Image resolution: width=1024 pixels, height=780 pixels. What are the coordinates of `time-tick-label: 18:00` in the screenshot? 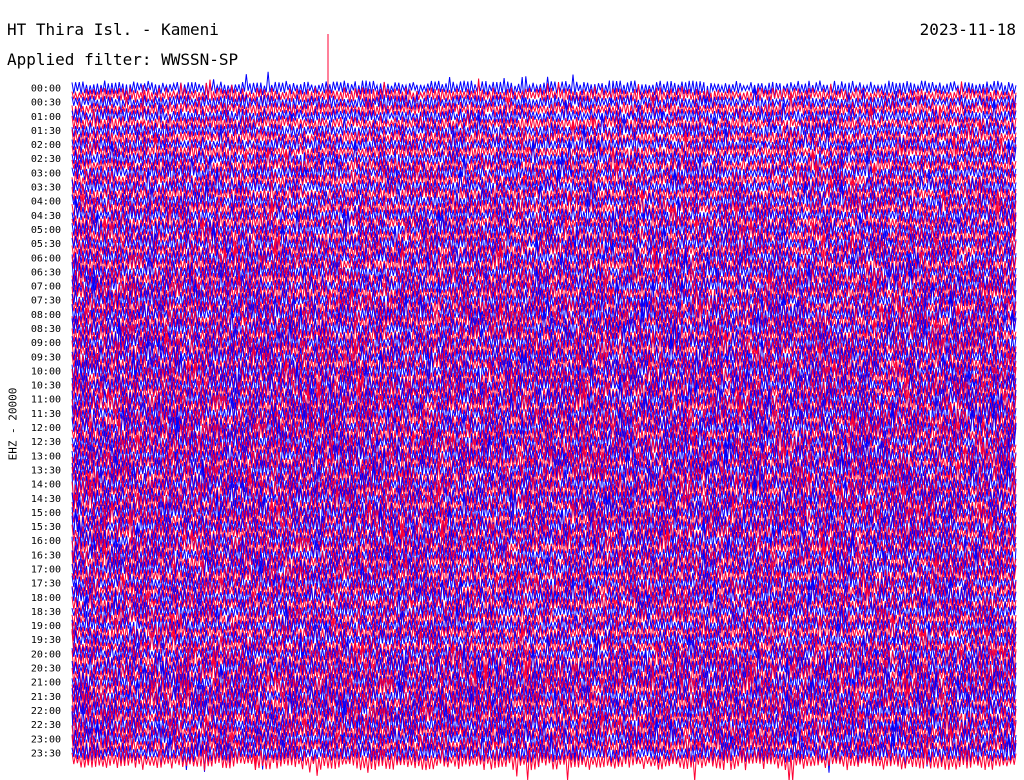 It's located at (46, 598).